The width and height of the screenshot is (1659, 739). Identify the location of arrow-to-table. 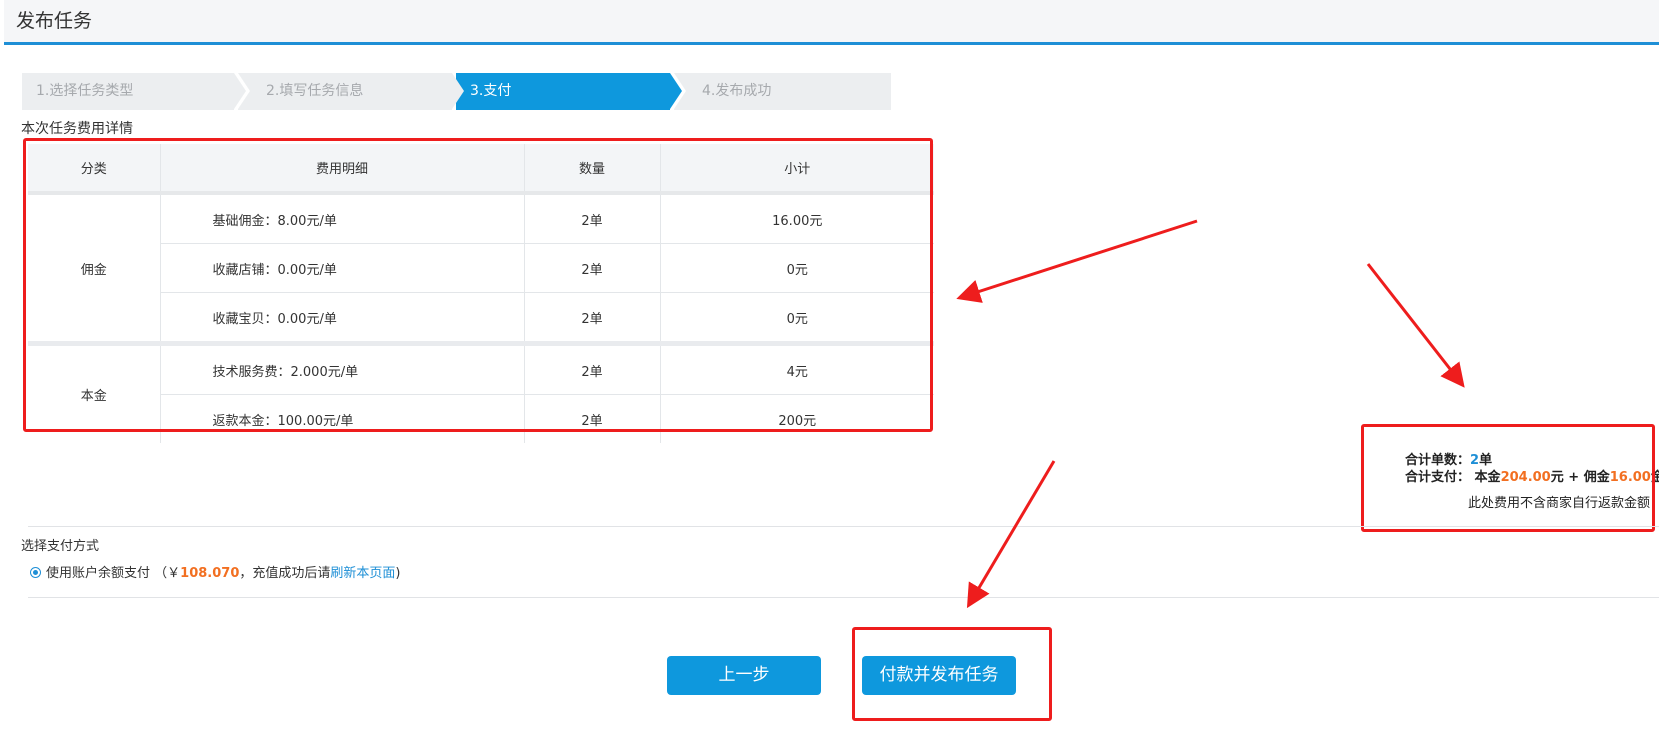
(1077, 261).